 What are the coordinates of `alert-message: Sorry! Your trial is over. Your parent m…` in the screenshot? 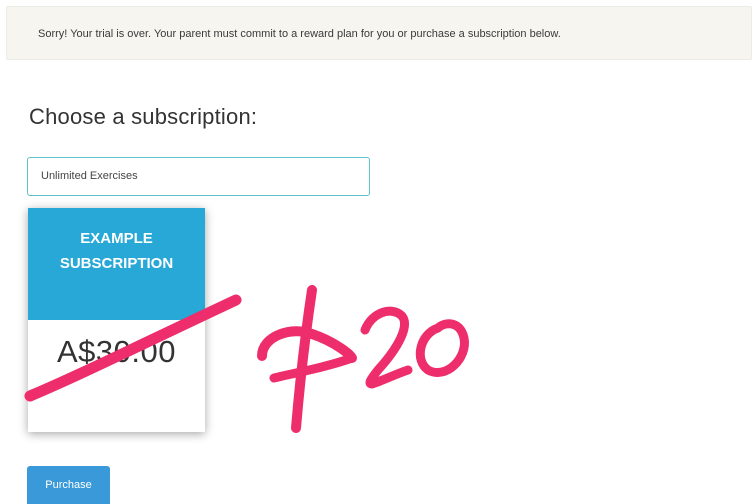 It's located at (299, 34).